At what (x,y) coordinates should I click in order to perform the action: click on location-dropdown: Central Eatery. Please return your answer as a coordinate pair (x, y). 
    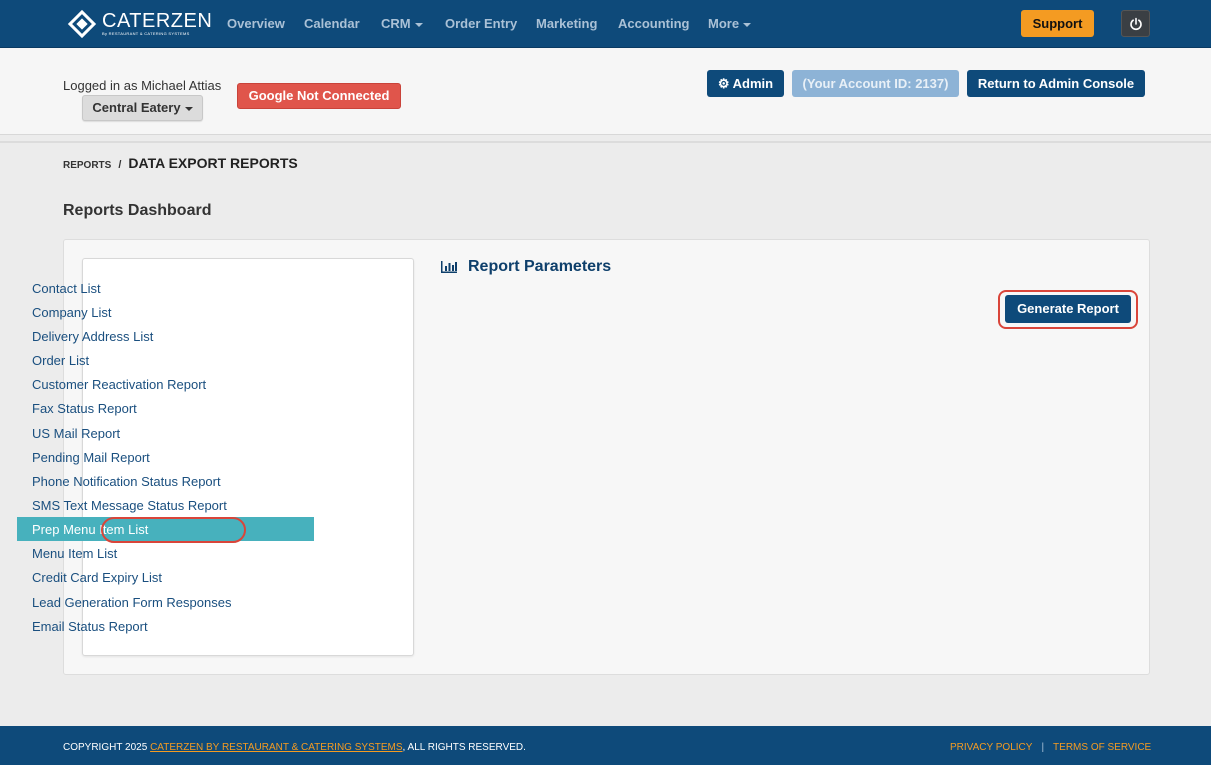
    Looking at the image, I should click on (142, 108).